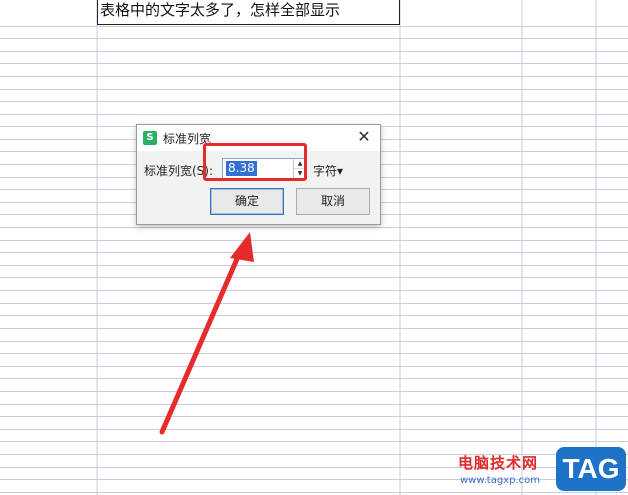 The height and width of the screenshot is (495, 628). I want to click on highlight-box, so click(255, 162).